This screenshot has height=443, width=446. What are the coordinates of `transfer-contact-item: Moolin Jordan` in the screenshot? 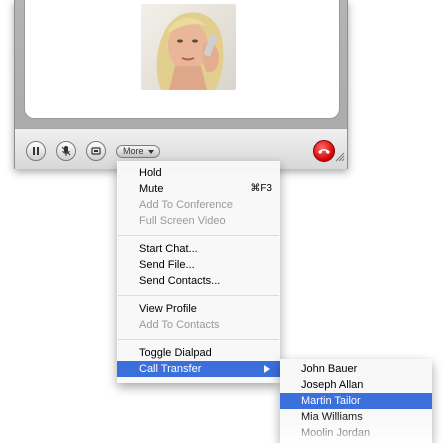 It's located at (356, 433).